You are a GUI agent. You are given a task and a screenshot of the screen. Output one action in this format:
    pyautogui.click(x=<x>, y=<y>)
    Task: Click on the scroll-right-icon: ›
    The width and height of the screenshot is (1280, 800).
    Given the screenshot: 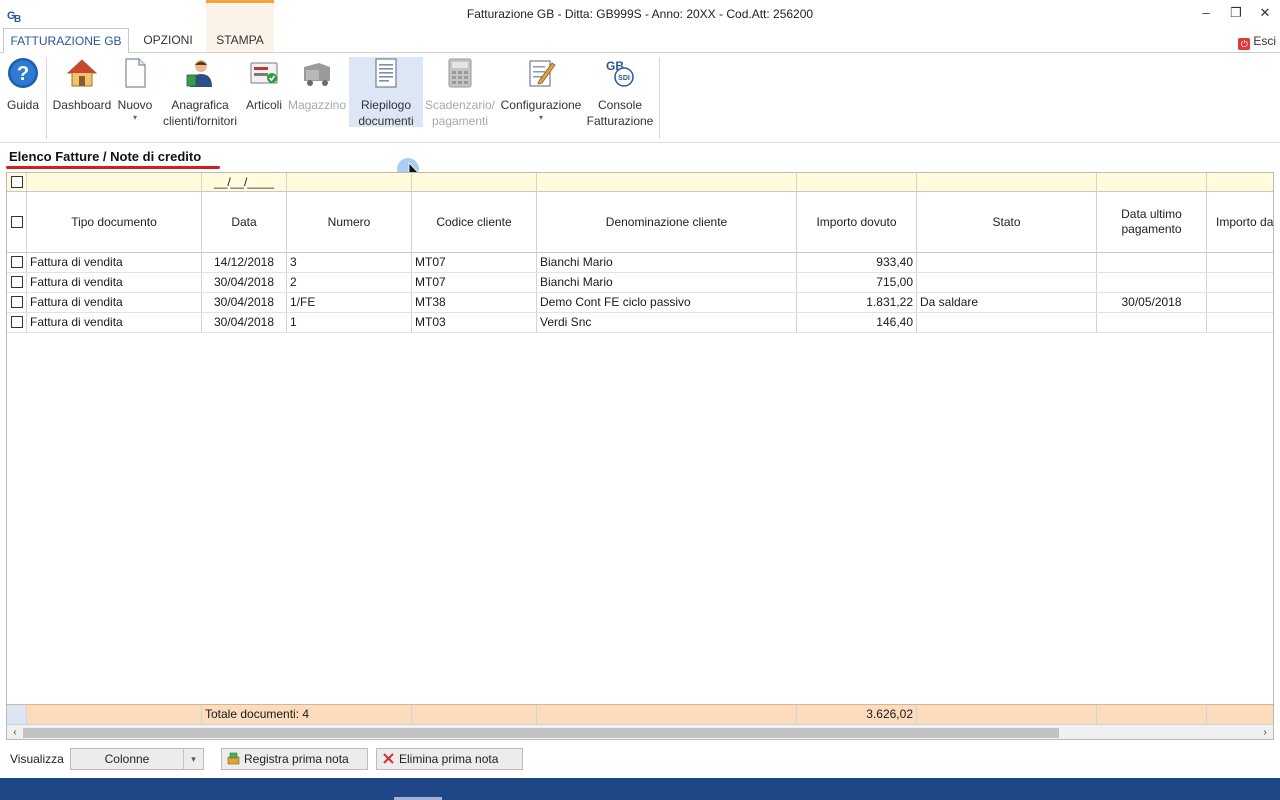 What is the action you would take?
    pyautogui.click(x=1265, y=732)
    